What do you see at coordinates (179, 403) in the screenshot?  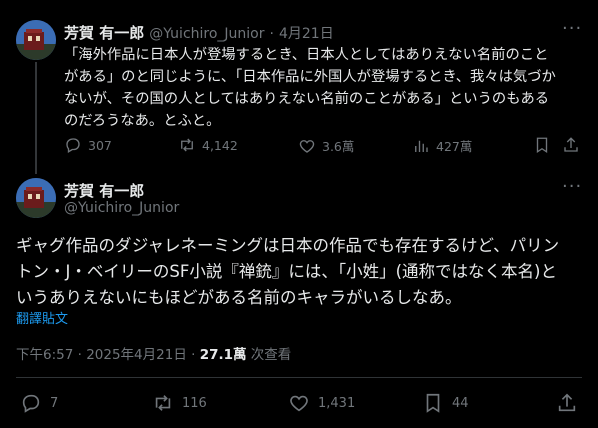 I see `retweet-button: 116` at bounding box center [179, 403].